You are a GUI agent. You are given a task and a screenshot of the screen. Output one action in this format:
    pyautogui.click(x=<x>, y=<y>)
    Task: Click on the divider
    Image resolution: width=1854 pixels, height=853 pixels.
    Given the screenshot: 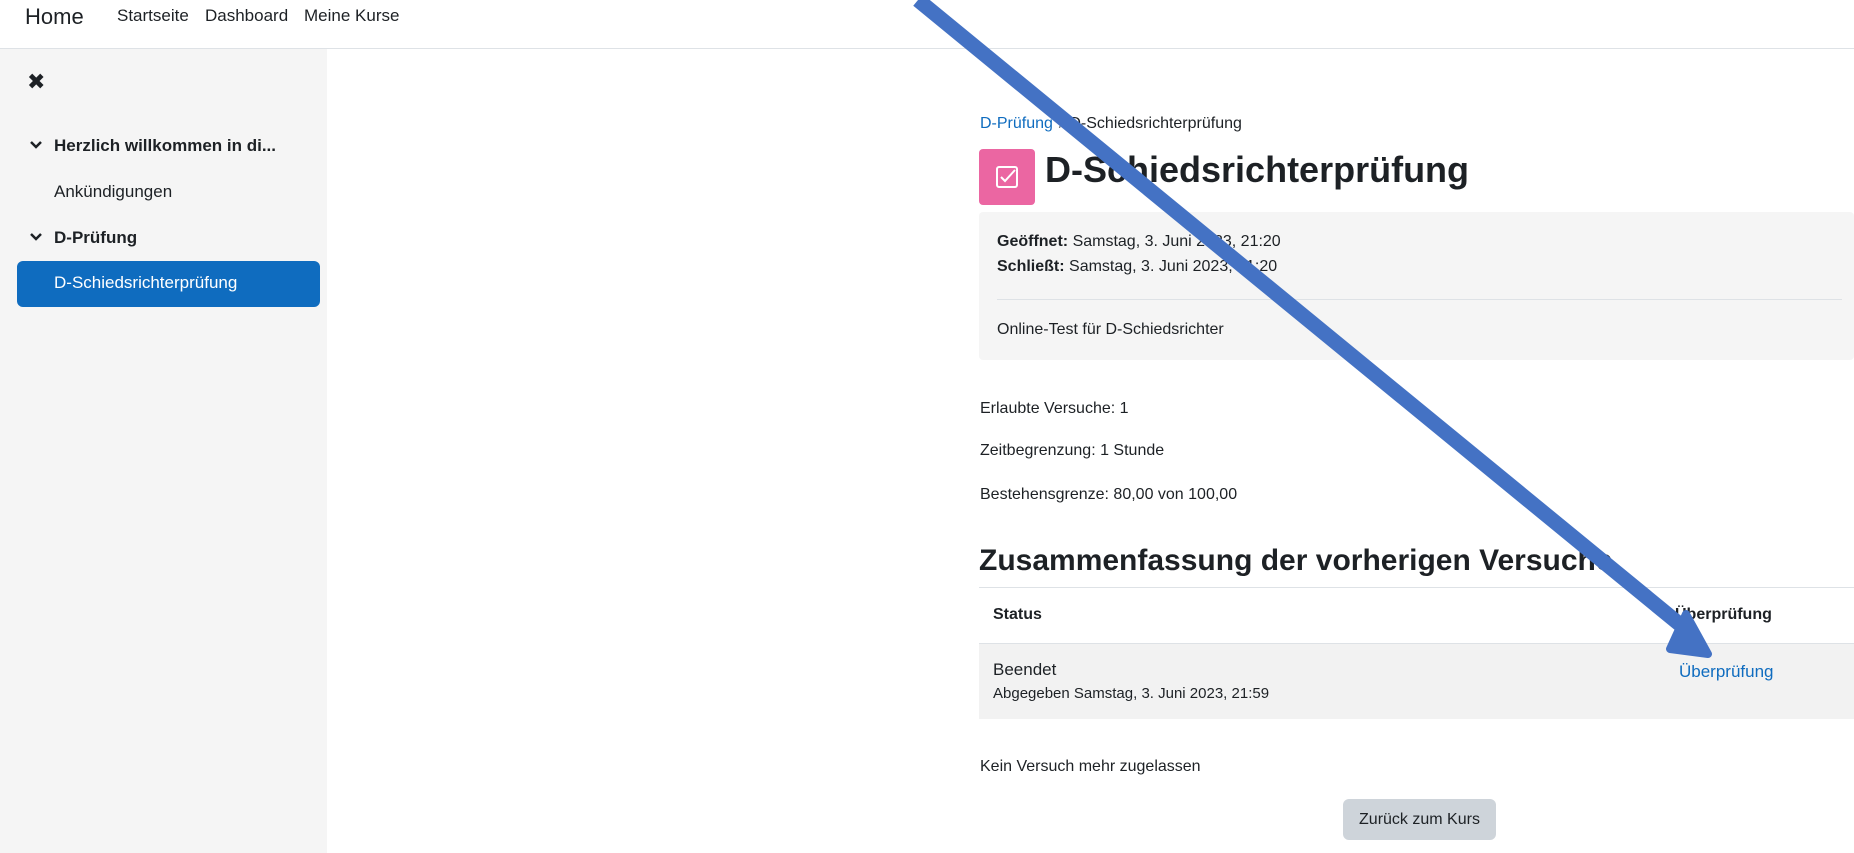 What is the action you would take?
    pyautogui.click(x=1419, y=299)
    